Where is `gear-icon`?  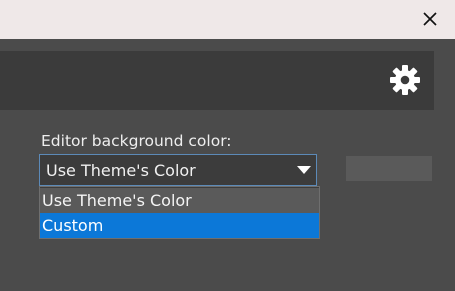
gear-icon is located at coordinates (405, 80).